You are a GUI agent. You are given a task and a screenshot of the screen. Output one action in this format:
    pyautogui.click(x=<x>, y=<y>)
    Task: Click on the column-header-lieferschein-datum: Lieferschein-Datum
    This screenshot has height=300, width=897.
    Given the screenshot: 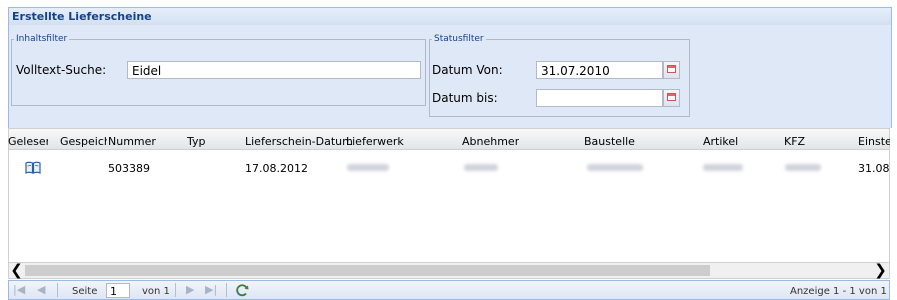 What is the action you would take?
    pyautogui.click(x=299, y=141)
    